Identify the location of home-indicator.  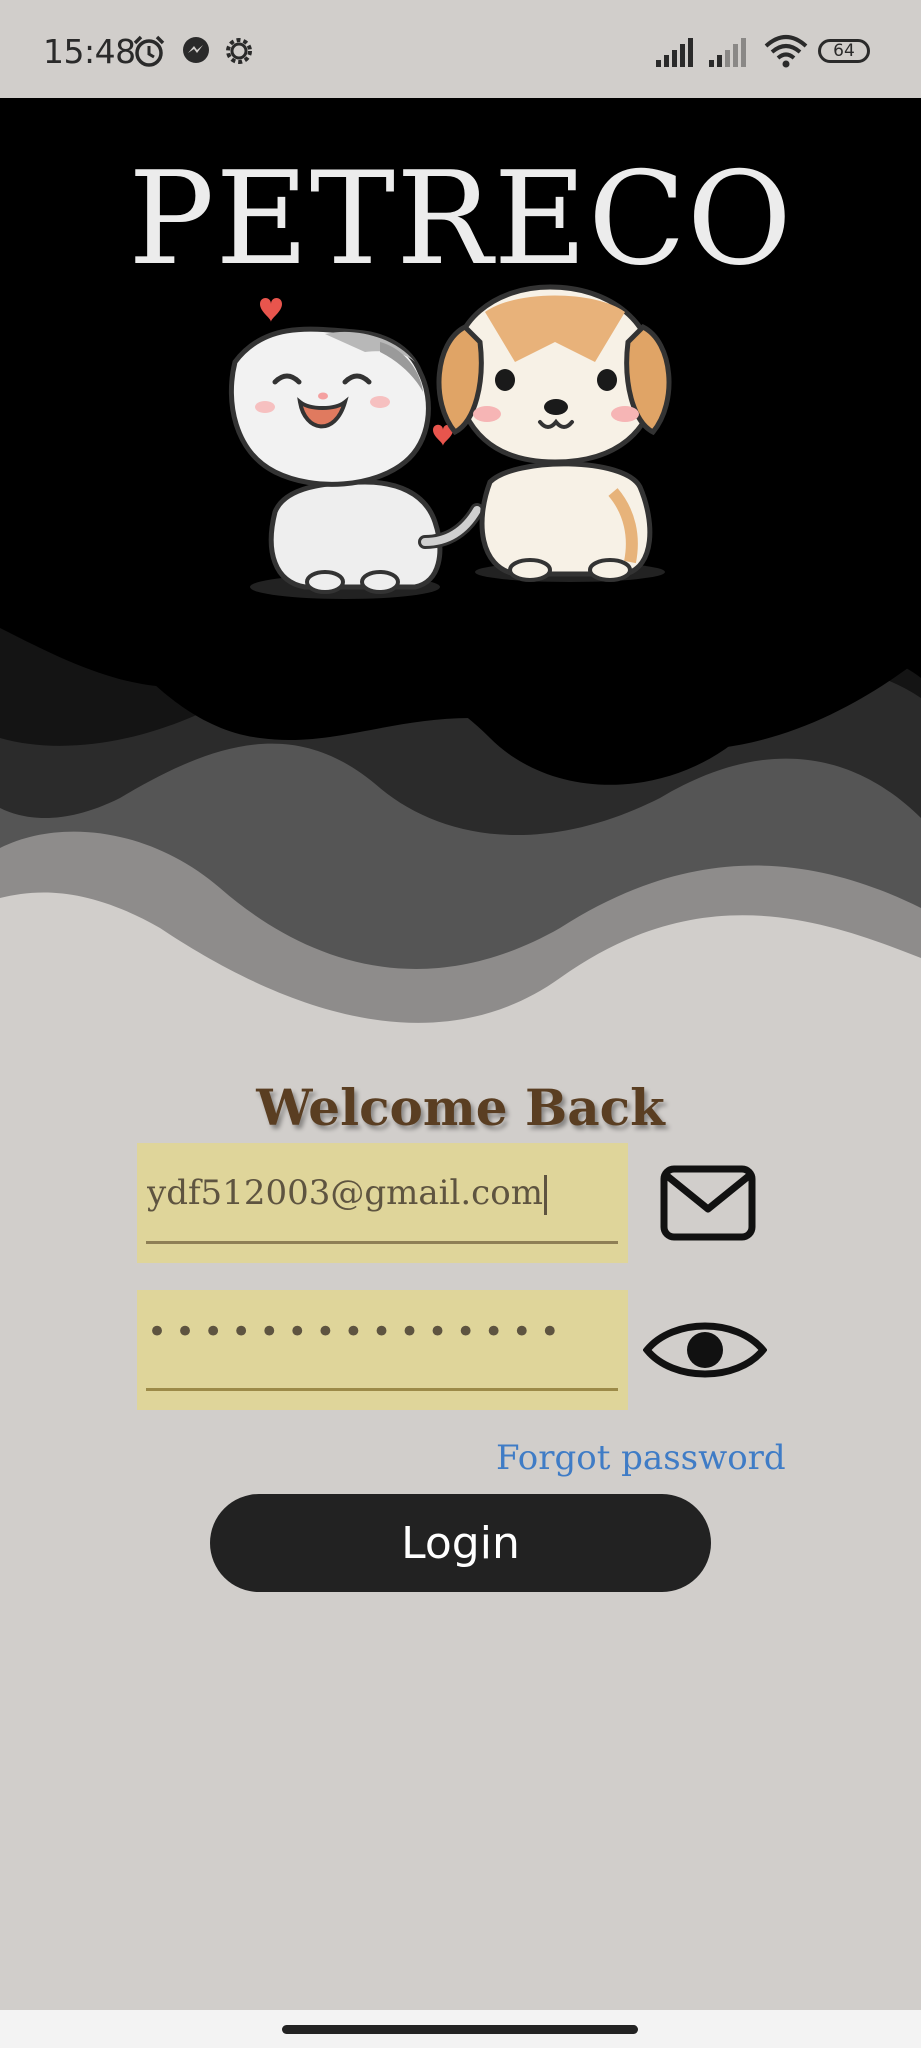
(460, 2029).